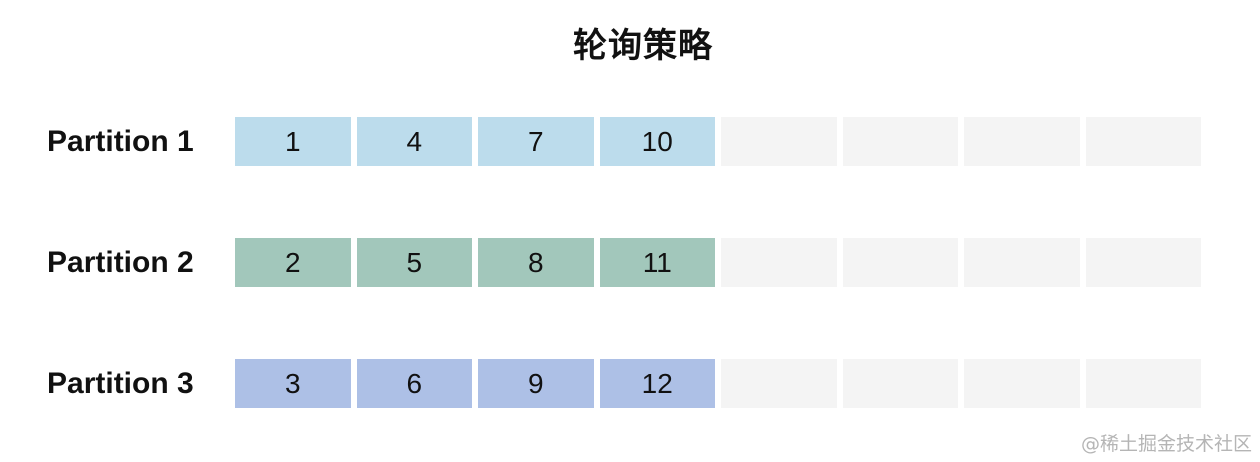  I want to click on message-cell: 9, so click(536, 383).